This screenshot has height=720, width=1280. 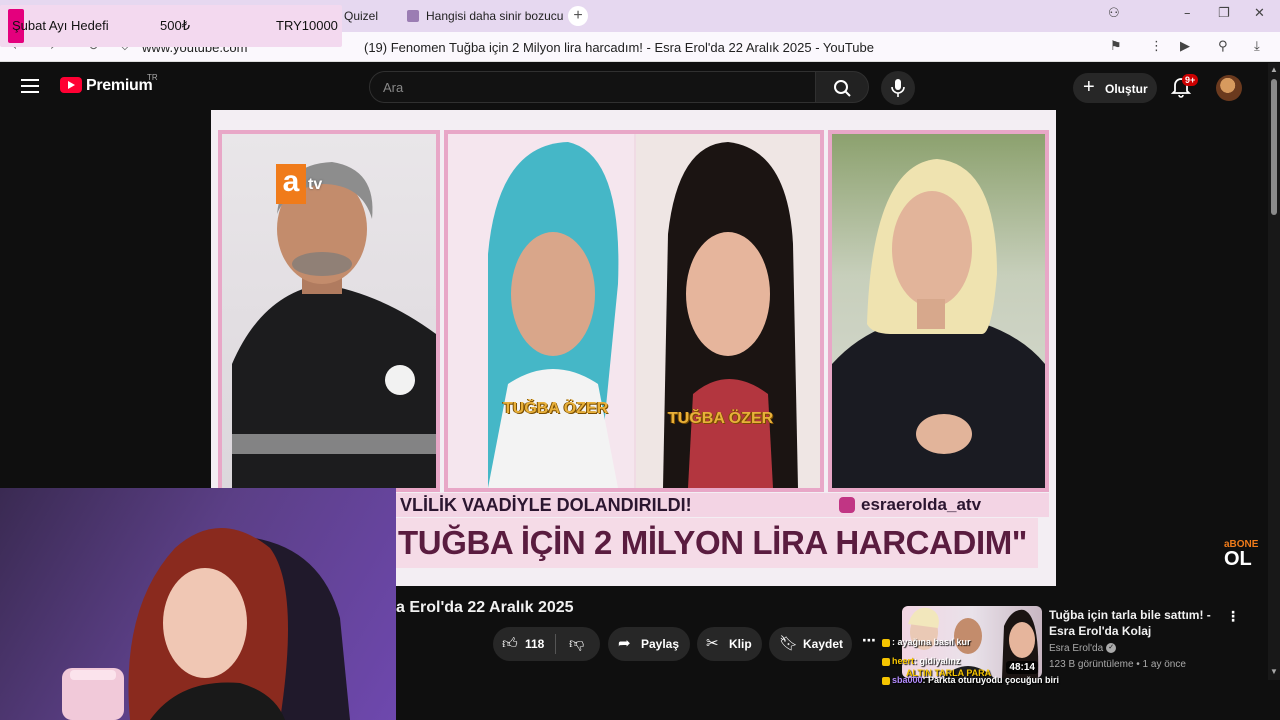 What do you see at coordinates (938, 323) in the screenshot?
I see `host-figure` at bounding box center [938, 323].